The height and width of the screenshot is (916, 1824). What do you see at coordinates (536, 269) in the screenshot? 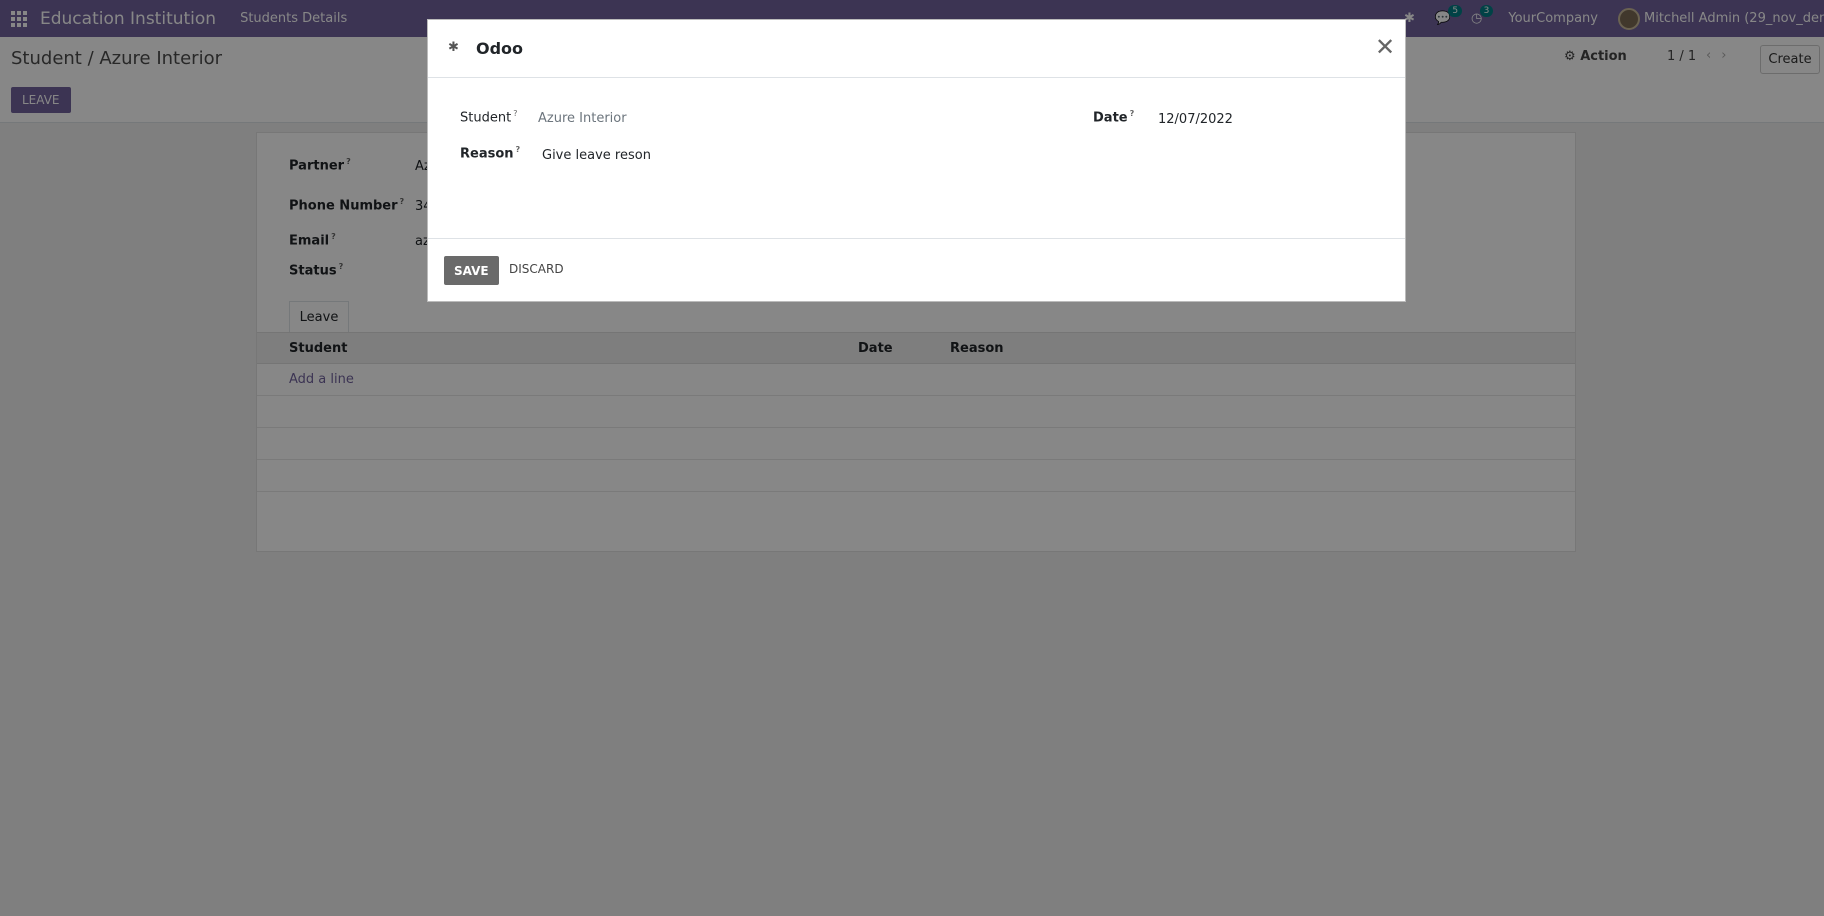
I see `discard-button: DISCARD` at bounding box center [536, 269].